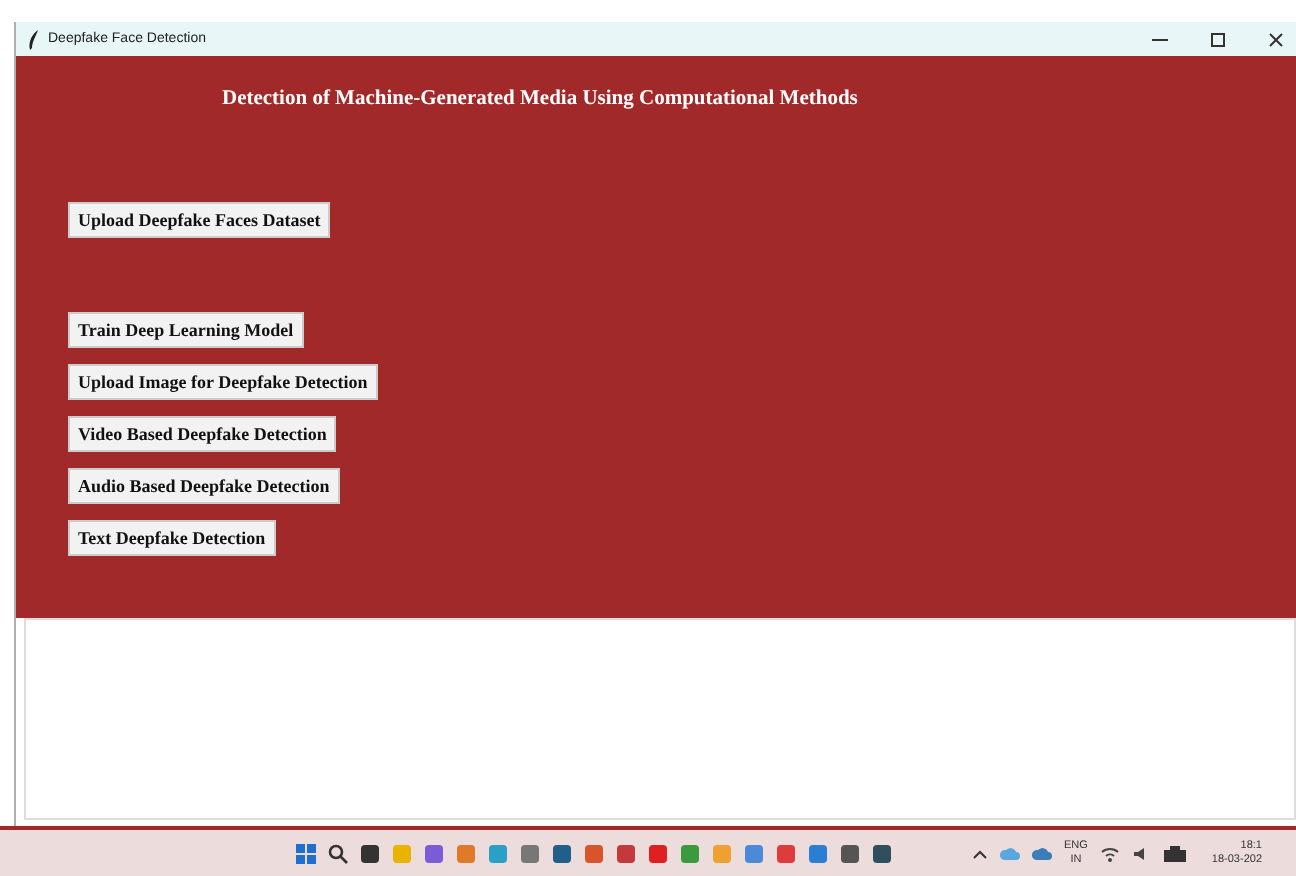  Describe the element at coordinates (980, 853) in the screenshot. I see `chevron-up-icon` at that location.